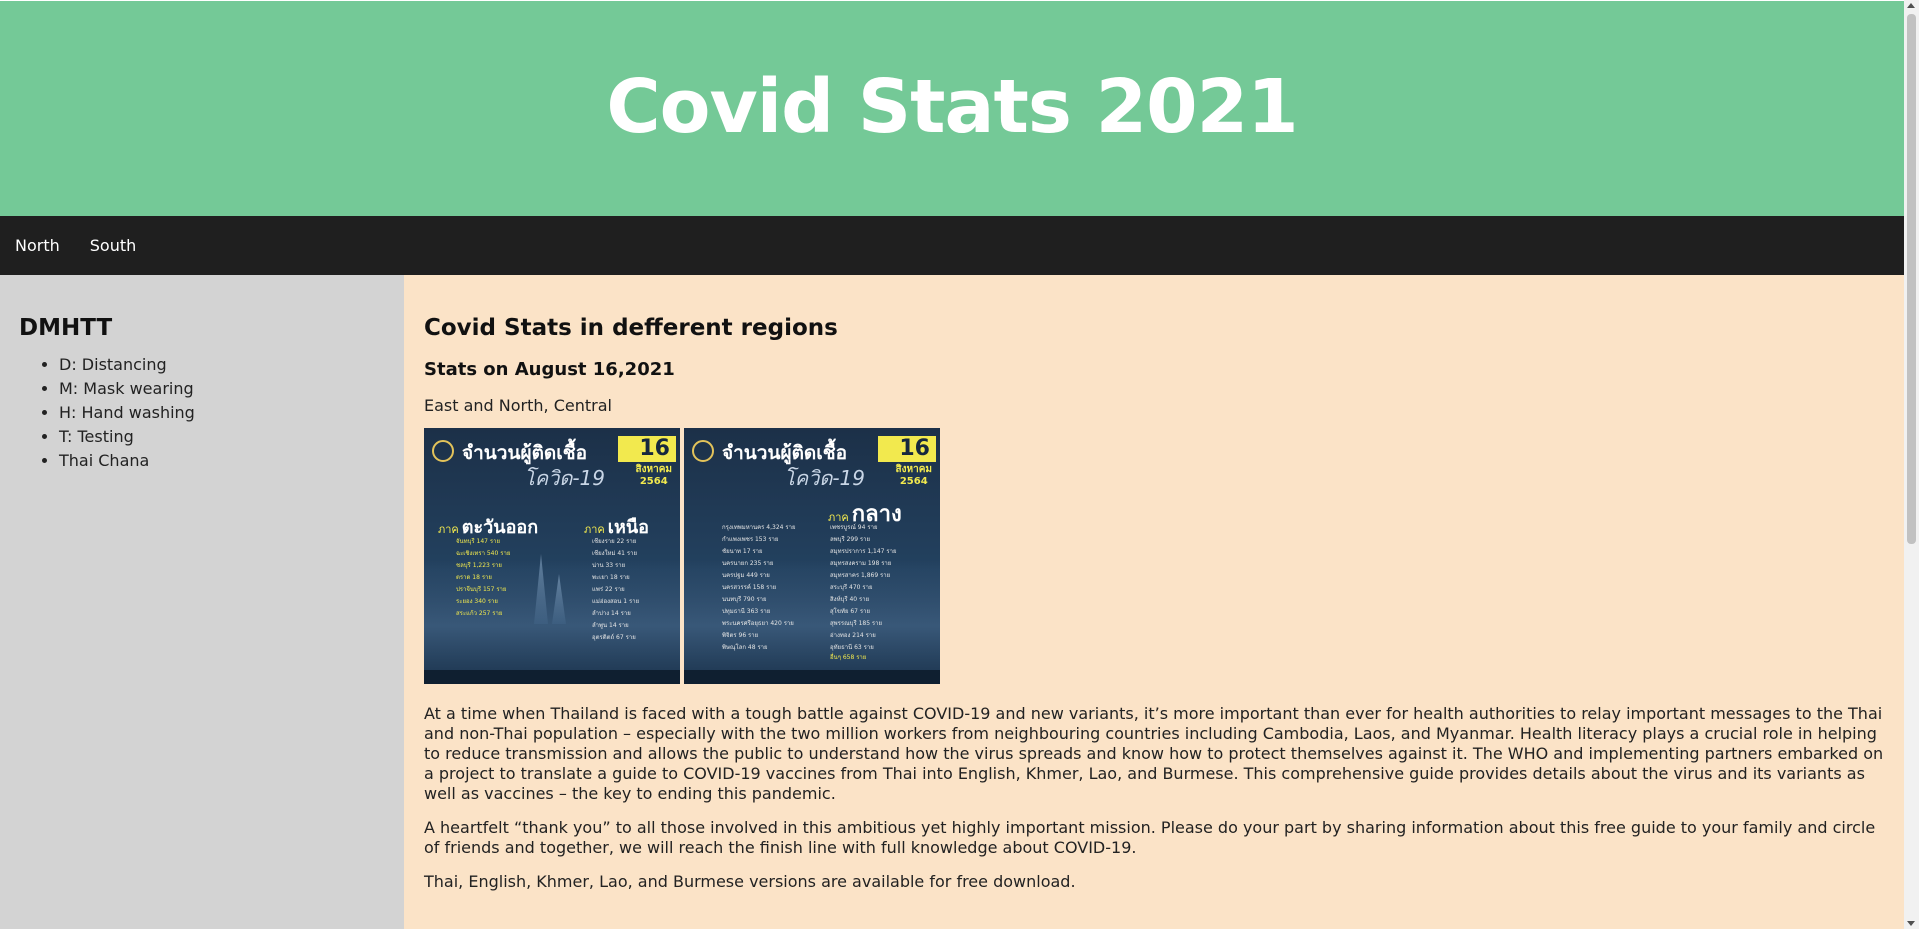 This screenshot has height=929, width=1919. What do you see at coordinates (481, 589) in the screenshot?
I see `stat-row: ปราจีนบุรี 157 ราย` at bounding box center [481, 589].